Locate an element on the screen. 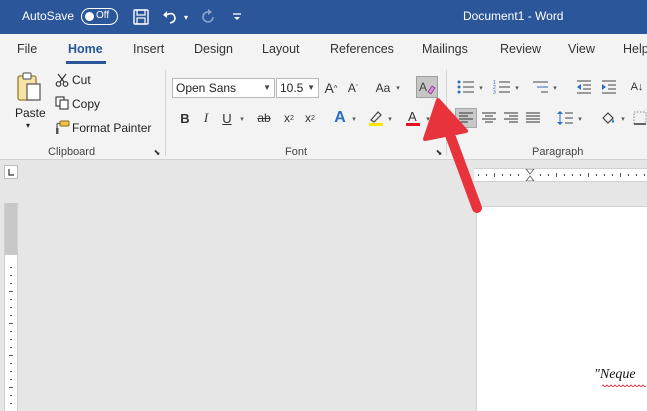 The image size is (647, 411). font-size-value: 10.5 is located at coordinates (292, 88).